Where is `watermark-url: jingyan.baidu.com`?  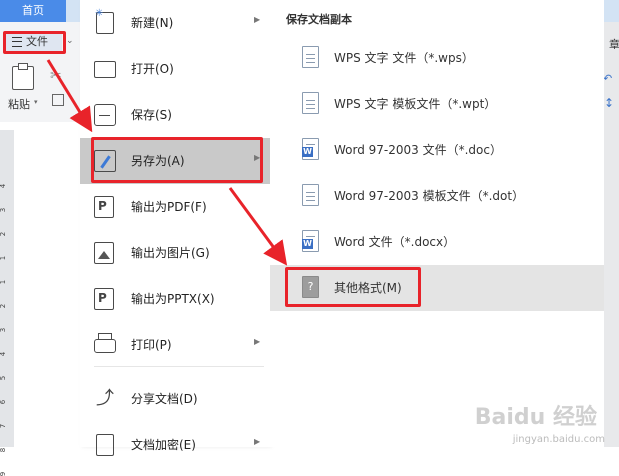 watermark-url: jingyan.baidu.com is located at coordinates (558, 439).